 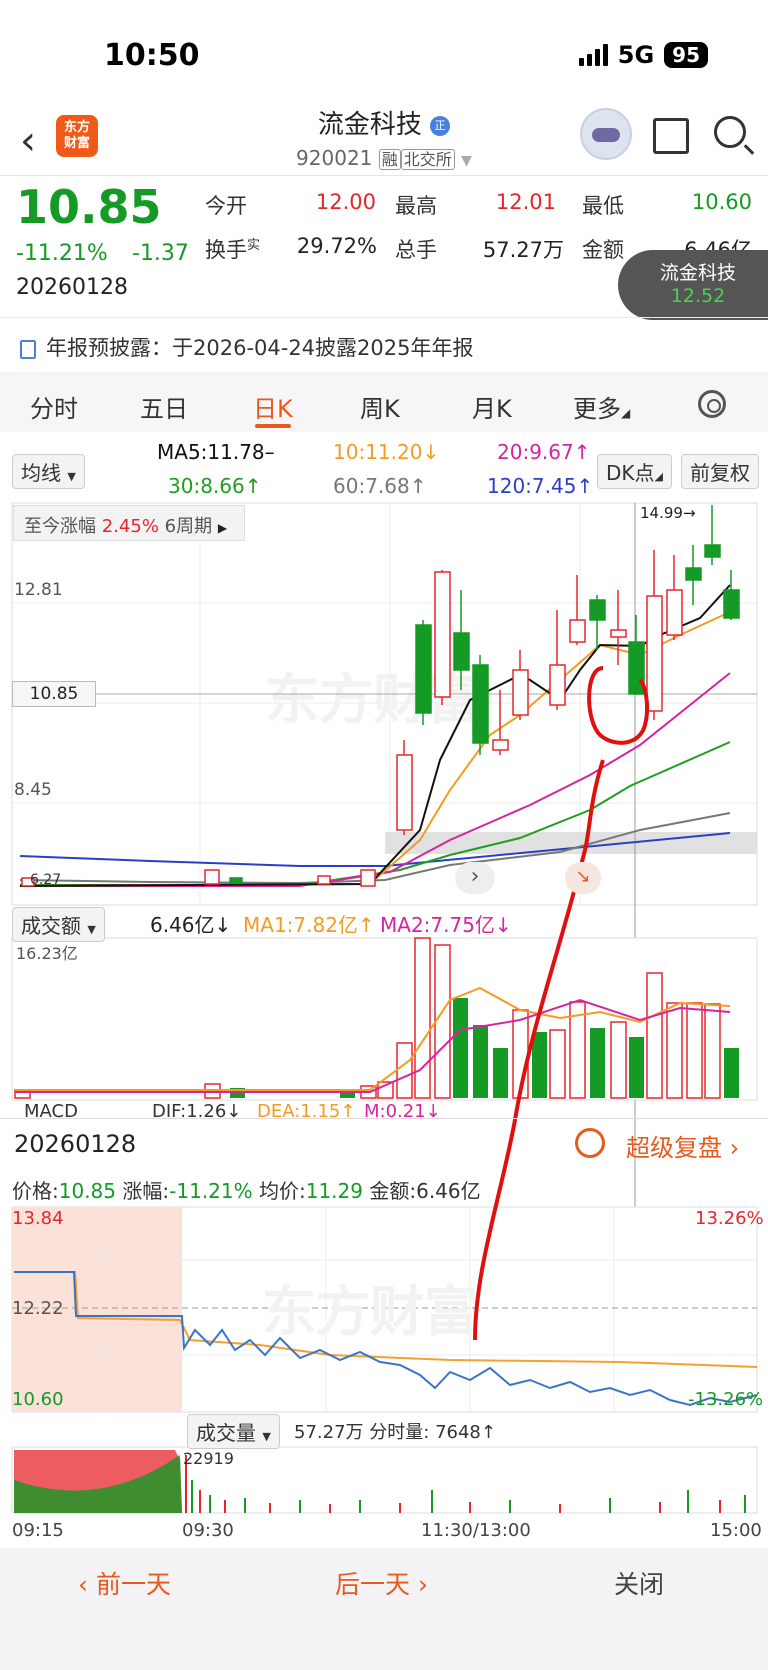 I want to click on super-replay-link: 超级复盘 ›, so click(x=682, y=1145).